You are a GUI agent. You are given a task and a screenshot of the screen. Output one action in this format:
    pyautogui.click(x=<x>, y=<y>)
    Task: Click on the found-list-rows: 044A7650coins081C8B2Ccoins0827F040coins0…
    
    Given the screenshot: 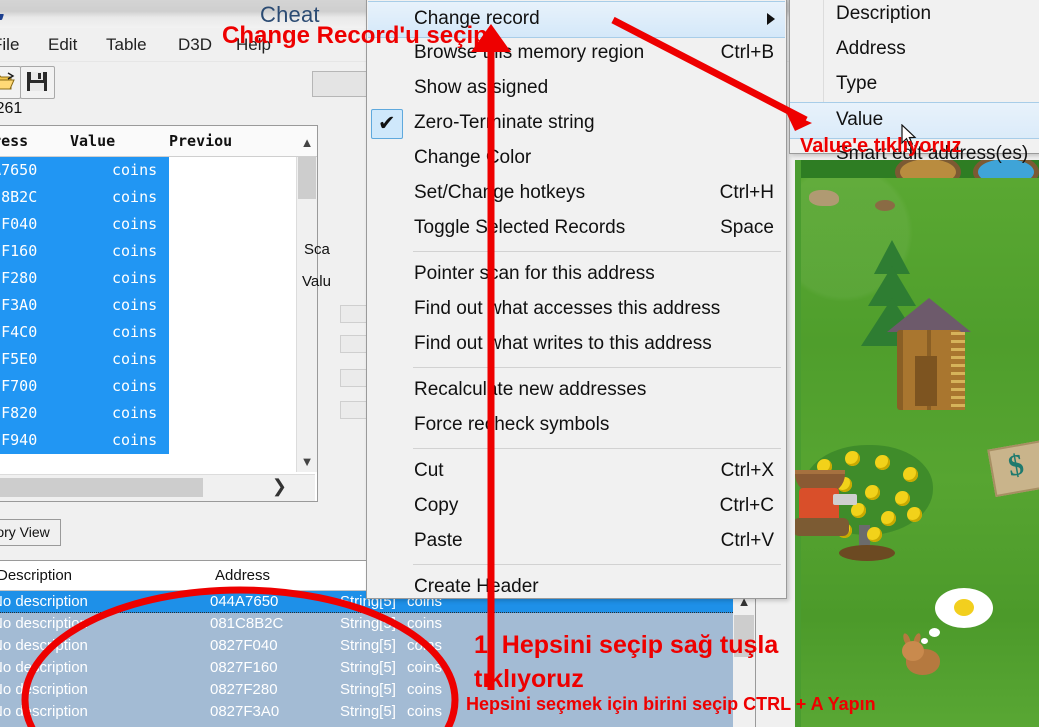 What is the action you would take?
    pyautogui.click(x=148, y=314)
    